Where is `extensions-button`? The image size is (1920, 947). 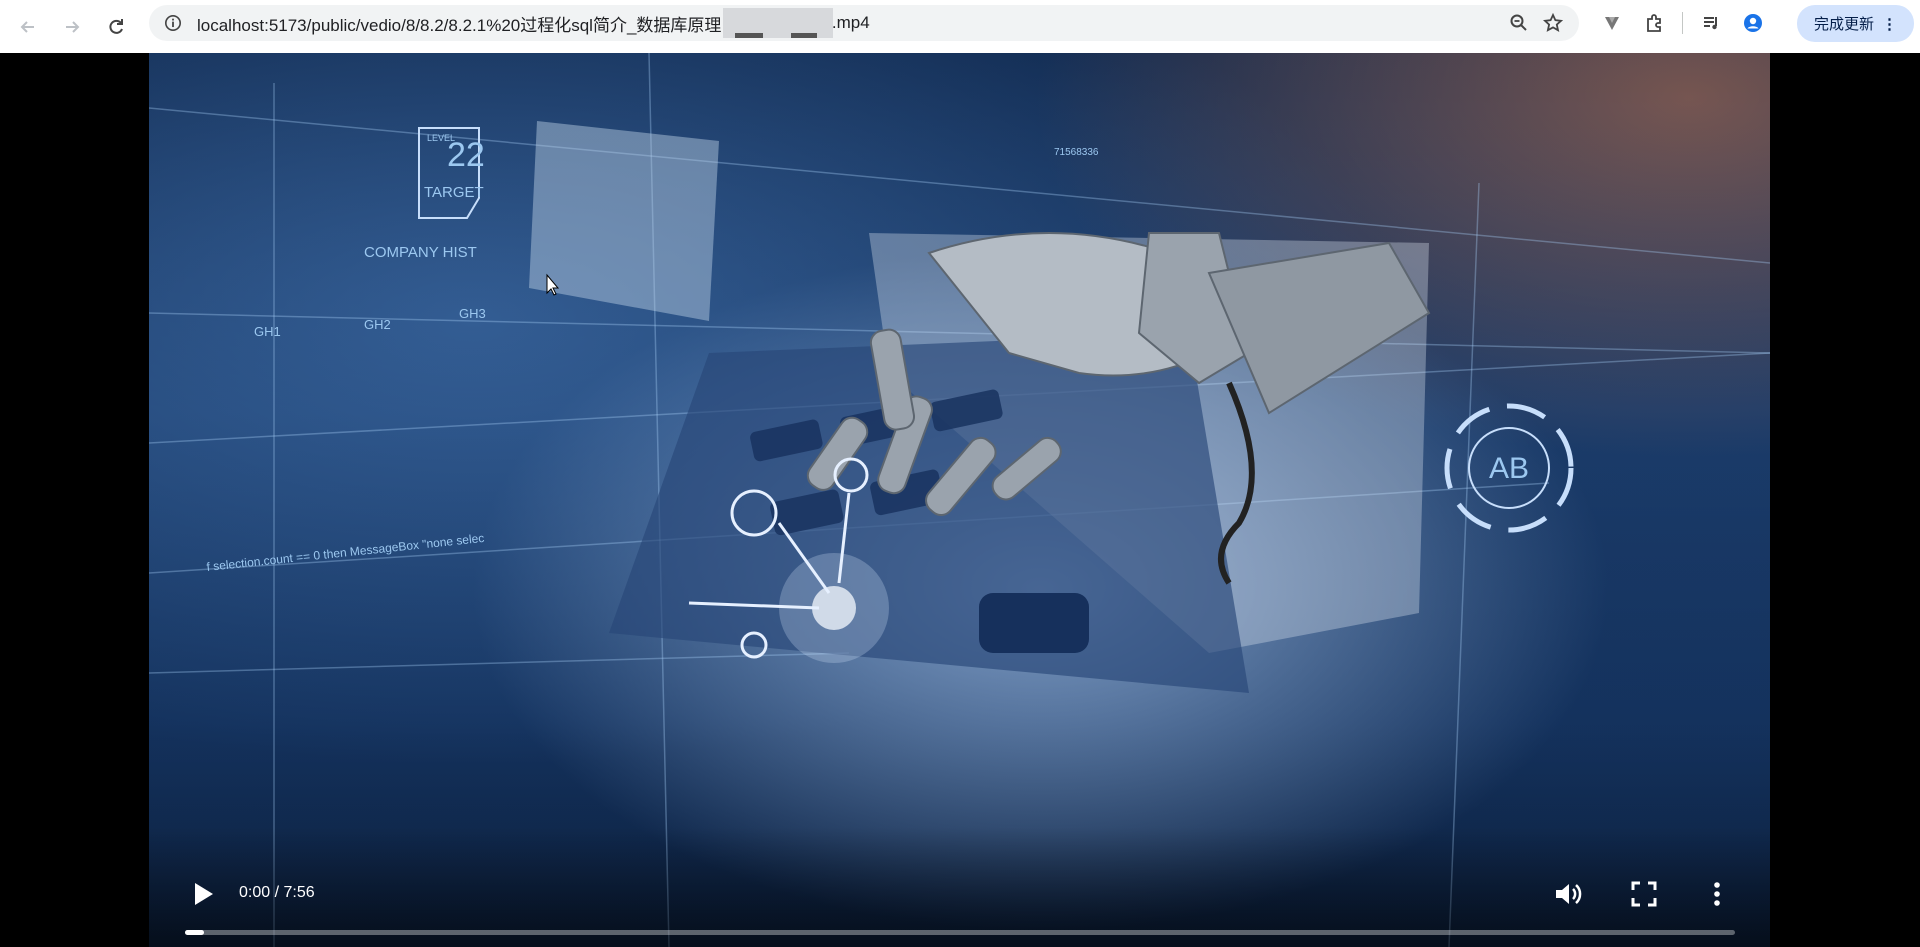
extensions-button is located at coordinates (1654, 23).